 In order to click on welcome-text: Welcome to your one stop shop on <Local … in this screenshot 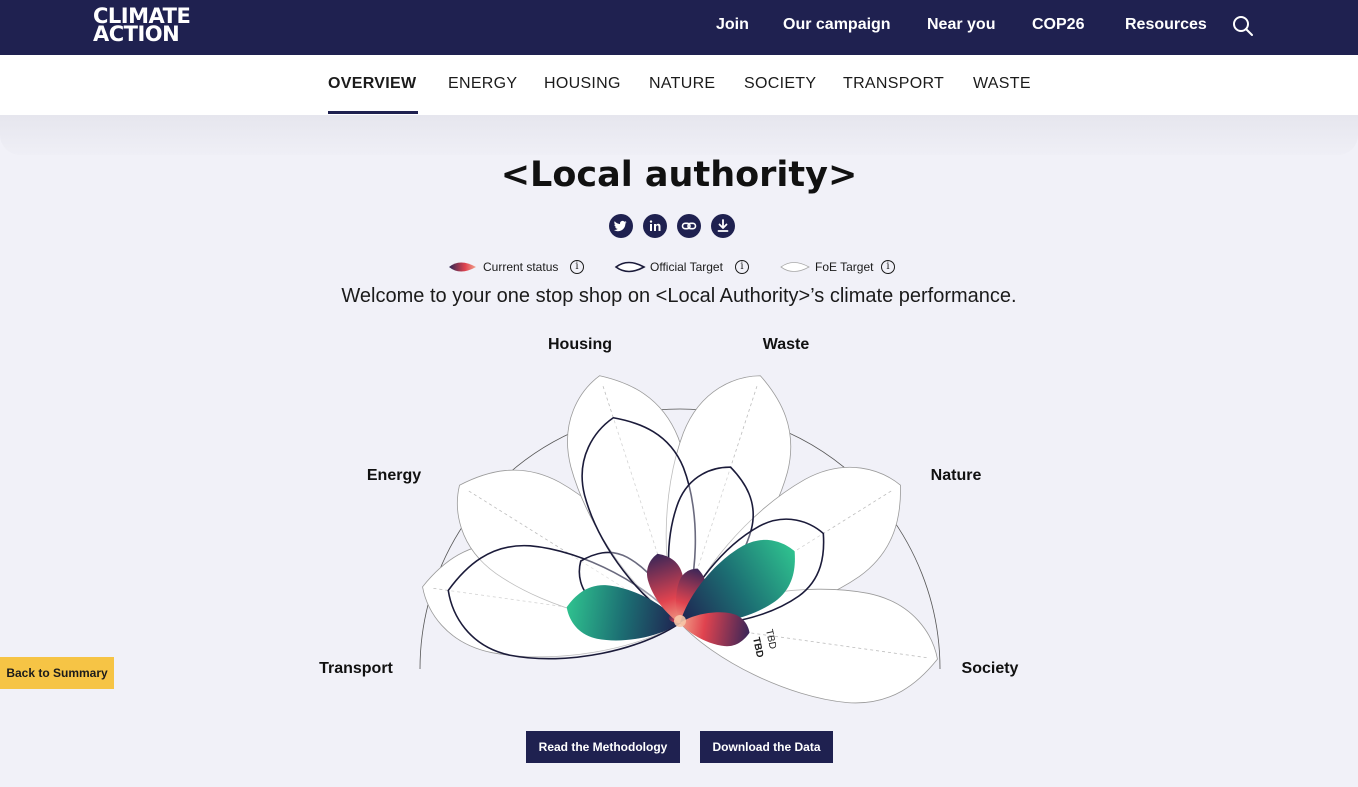, I will do `click(679, 296)`.